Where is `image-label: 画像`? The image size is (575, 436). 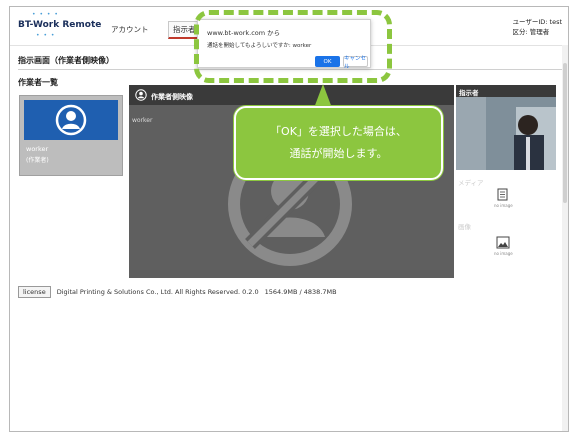
image-label: 画像 is located at coordinates (464, 227).